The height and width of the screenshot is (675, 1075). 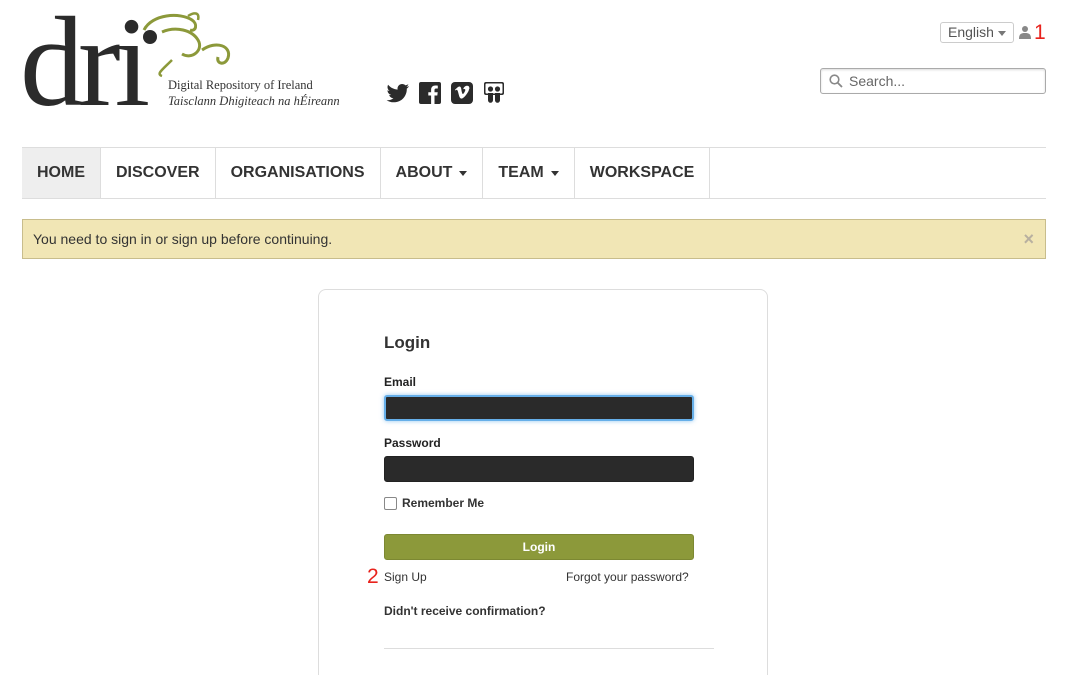 I want to click on twitter-icon, so click(x=398, y=93).